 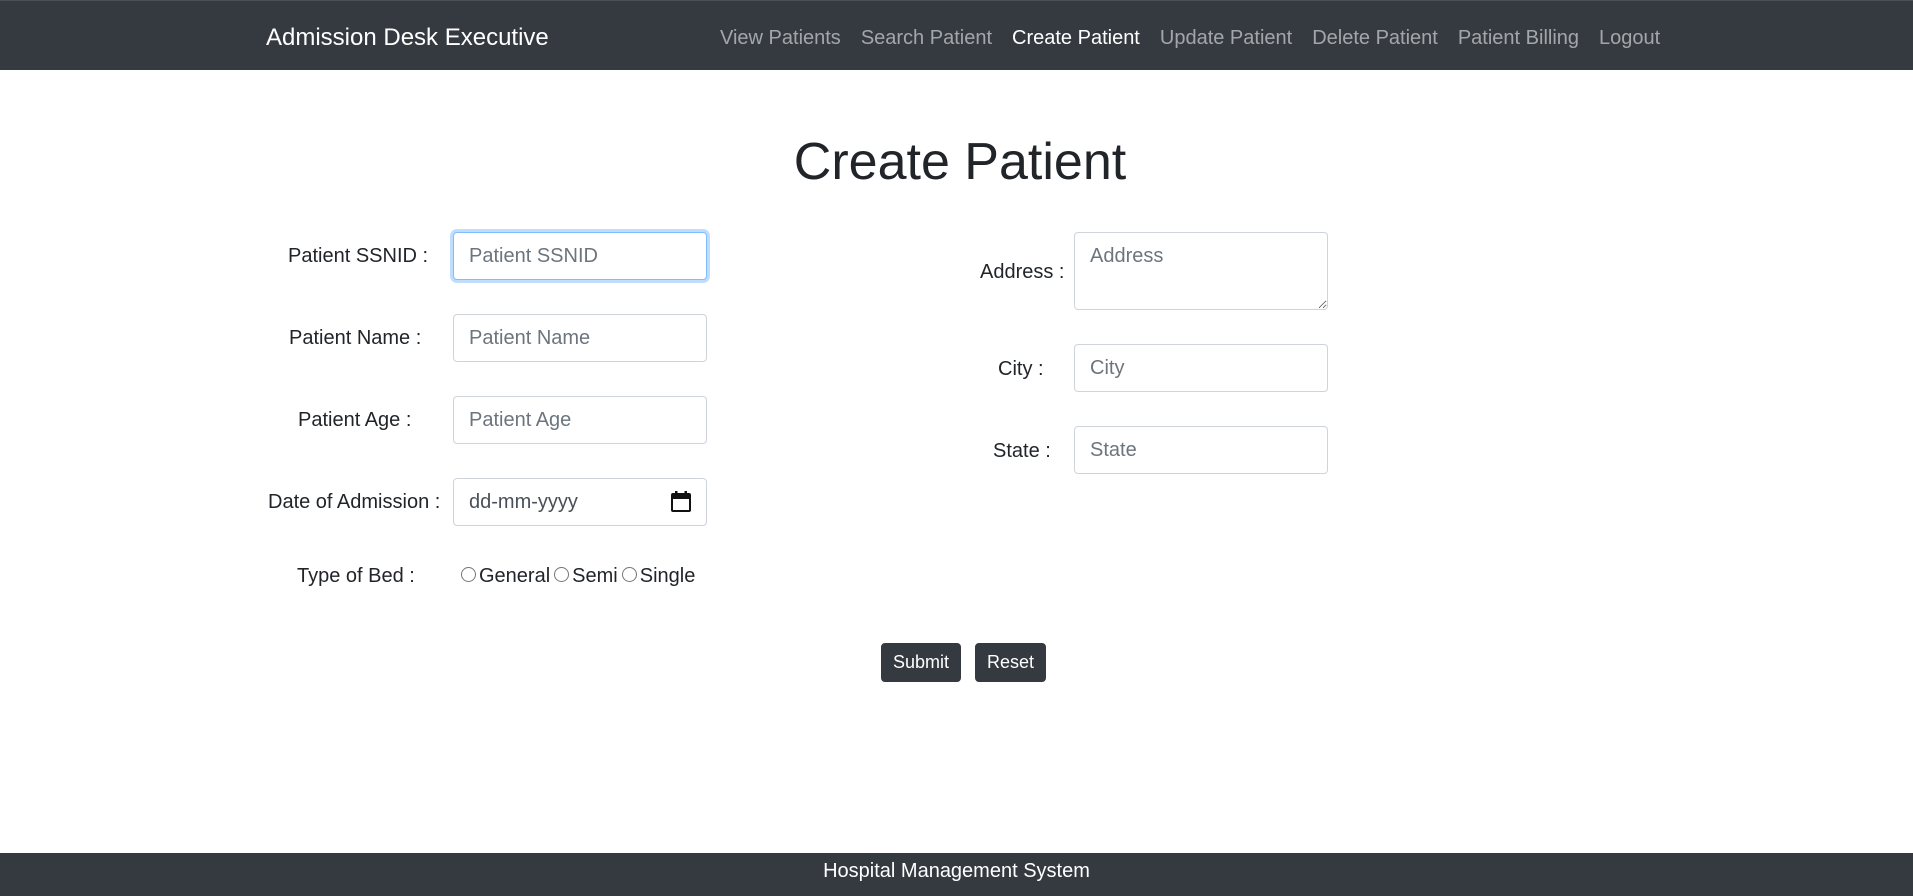 I want to click on radio-semi-label: Semi, so click(x=595, y=576).